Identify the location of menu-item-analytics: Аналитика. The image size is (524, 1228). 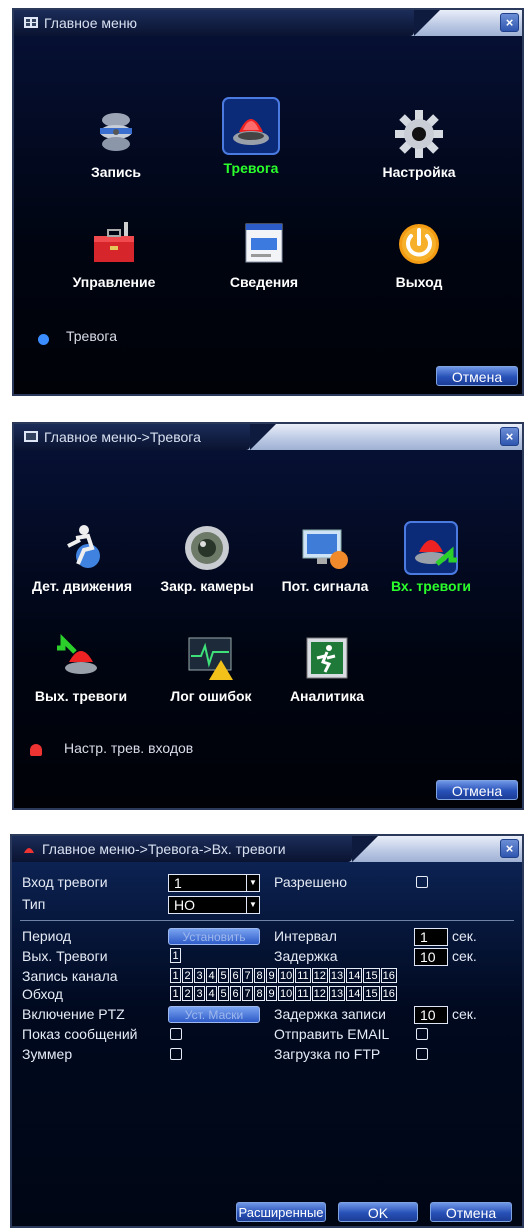
(327, 667).